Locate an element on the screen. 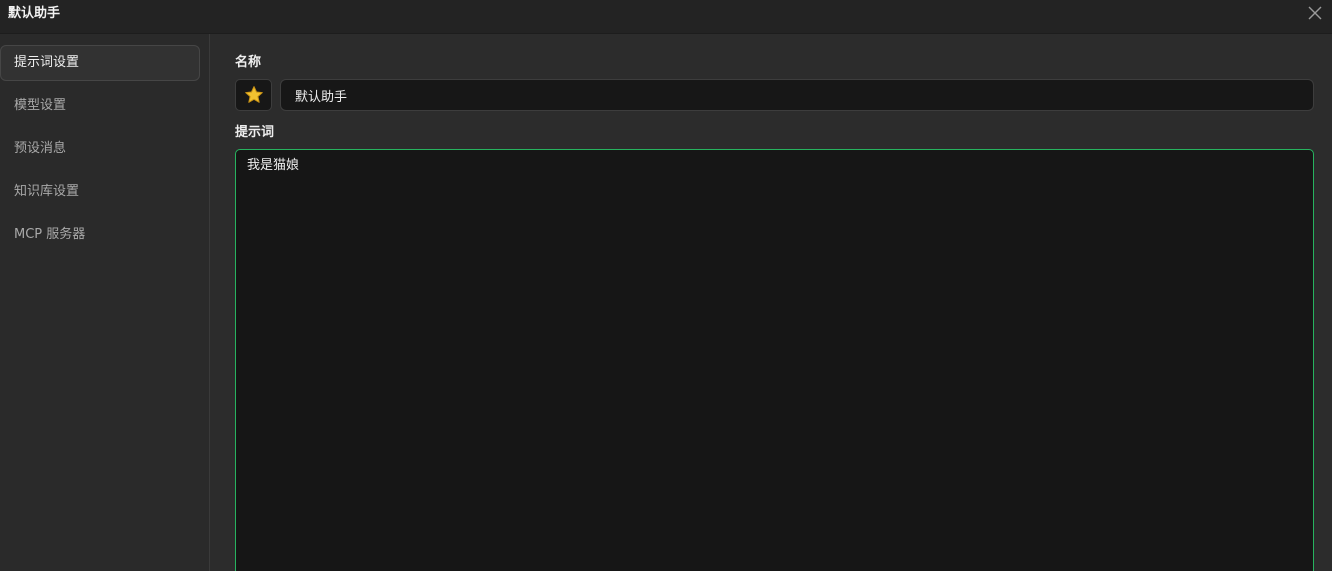 Image resolution: width=1332 pixels, height=571 pixels. sidebar-item-preset-messages: 预设消息 is located at coordinates (100, 149).